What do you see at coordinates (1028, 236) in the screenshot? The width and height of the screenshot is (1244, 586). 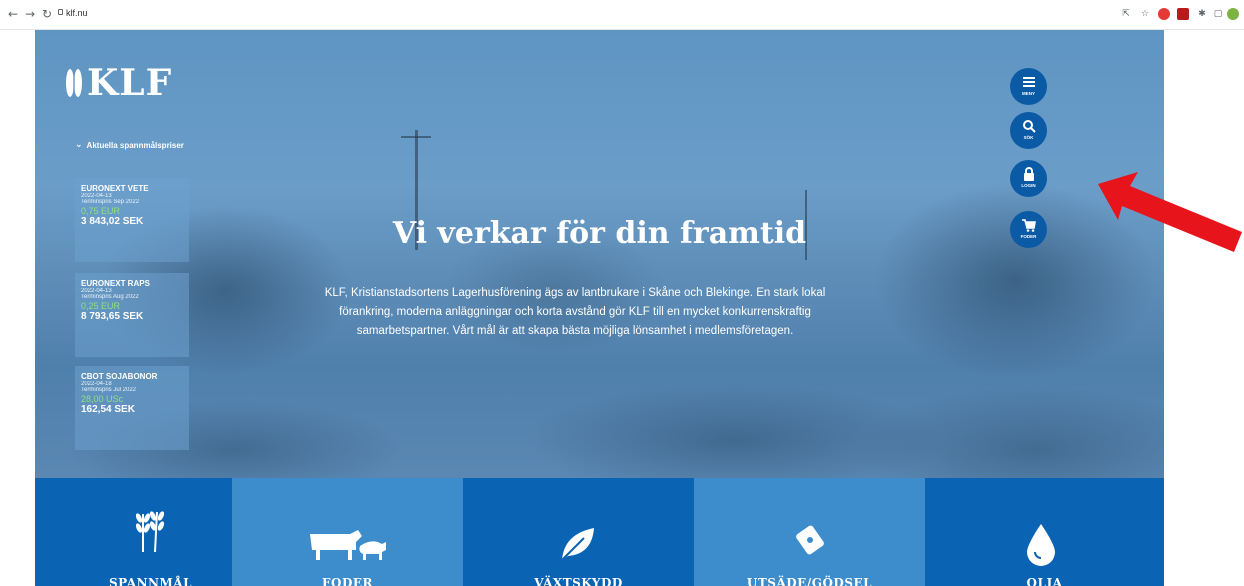 I see `feed-shop-label: FODER` at bounding box center [1028, 236].